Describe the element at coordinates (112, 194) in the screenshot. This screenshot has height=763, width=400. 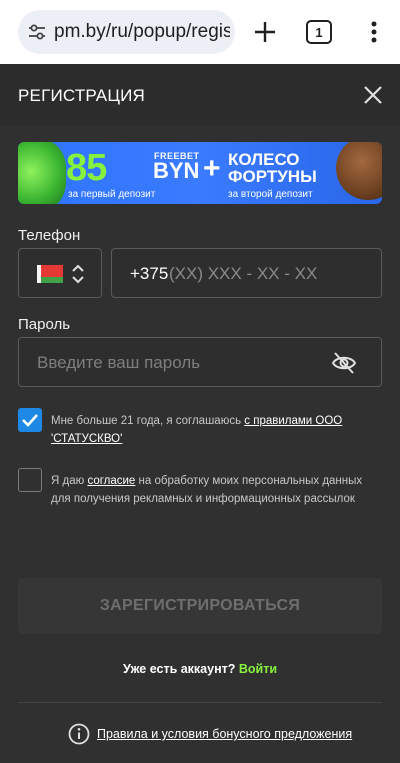
I see `banner-sub-left: за первый депозит` at that location.